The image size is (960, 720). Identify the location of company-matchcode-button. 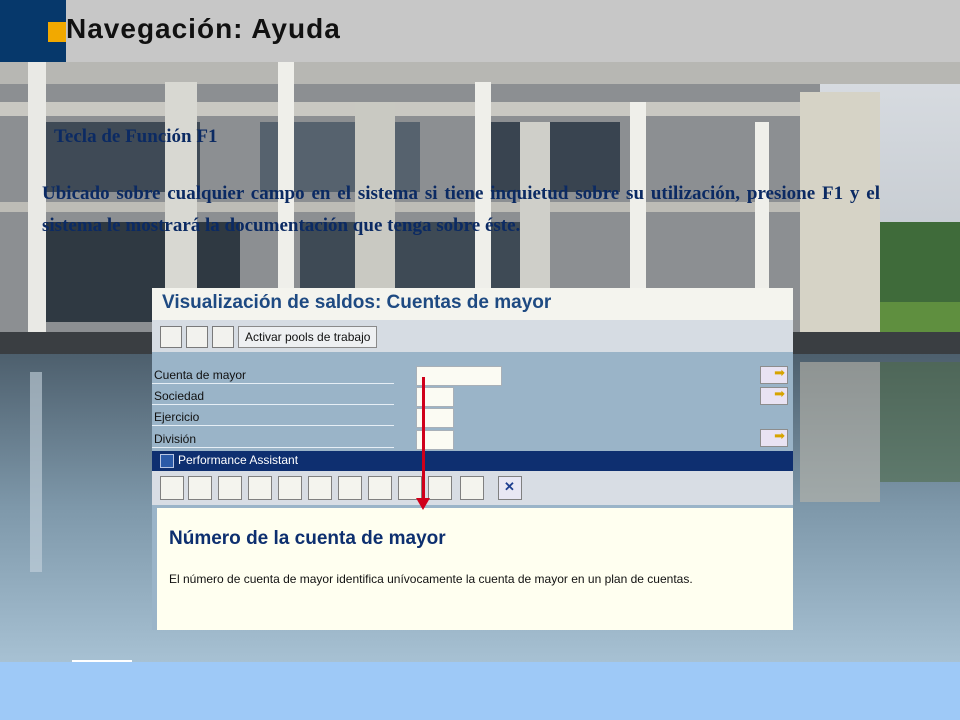
(774, 395).